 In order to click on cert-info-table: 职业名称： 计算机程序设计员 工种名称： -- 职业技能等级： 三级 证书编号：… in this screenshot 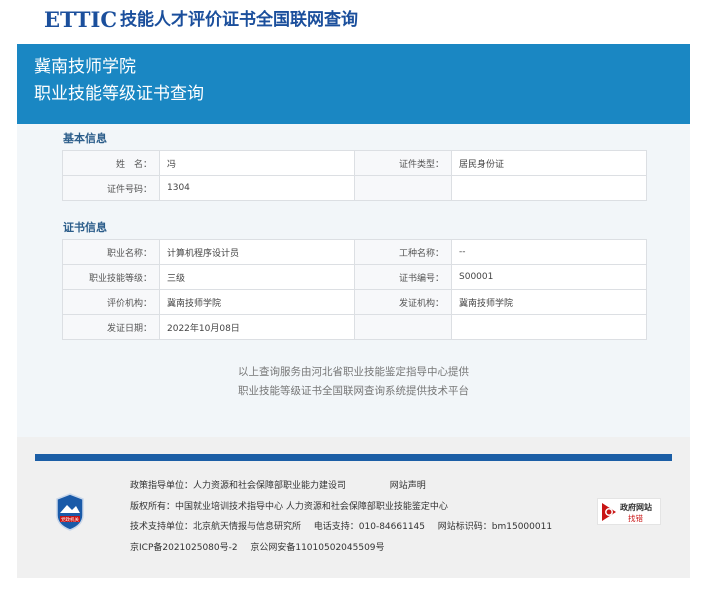, I will do `click(354, 289)`.